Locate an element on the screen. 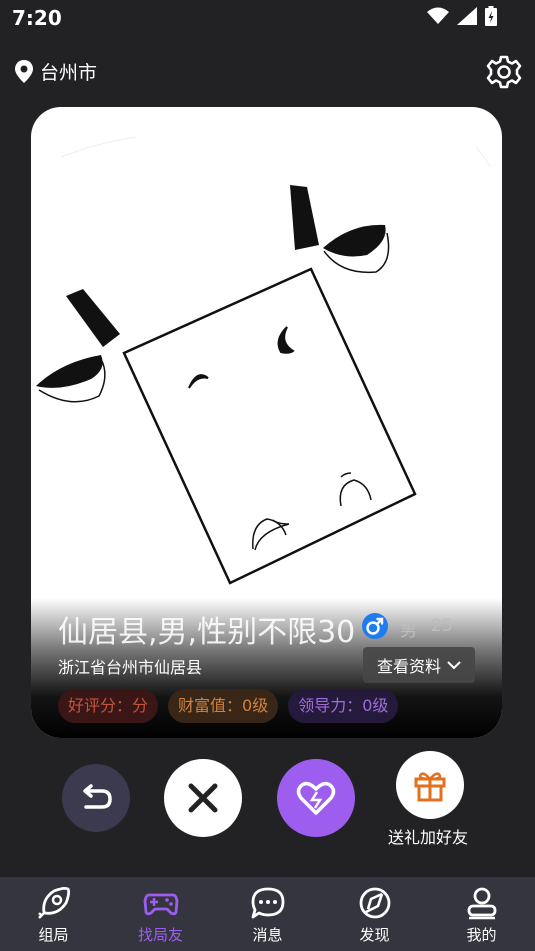 Image resolution: width=535 pixels, height=951 pixels. location-pin-icon is located at coordinates (24, 71).